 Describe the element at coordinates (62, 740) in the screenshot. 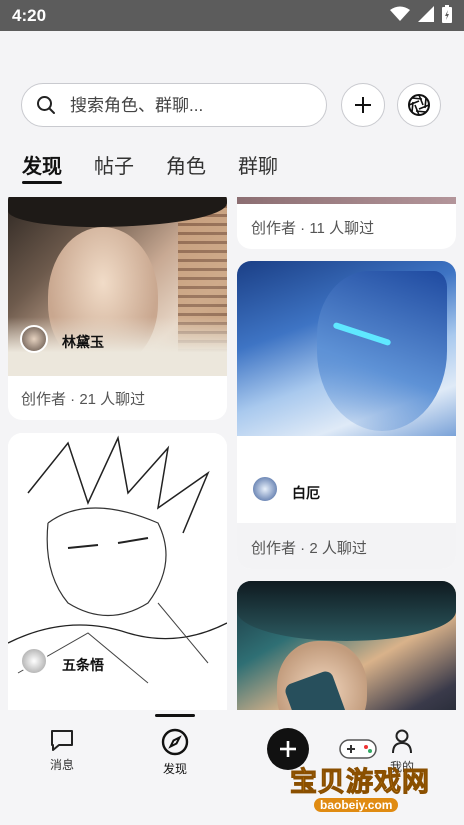

I see `message-icon` at that location.